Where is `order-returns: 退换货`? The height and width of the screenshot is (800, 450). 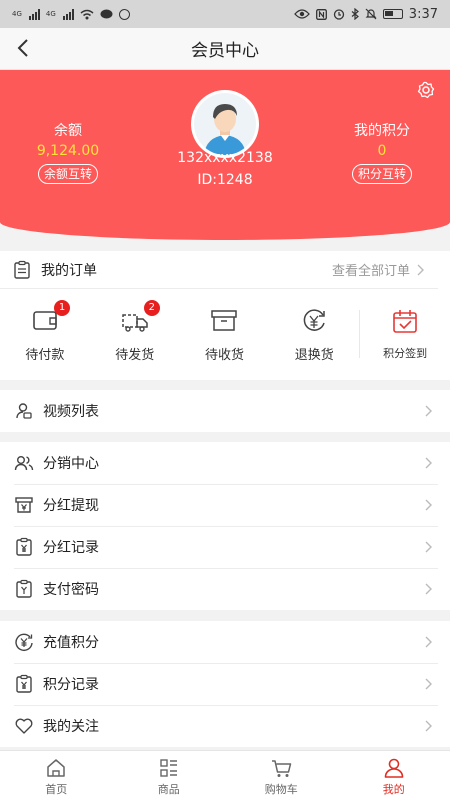
order-returns: 退换货 is located at coordinates (314, 334).